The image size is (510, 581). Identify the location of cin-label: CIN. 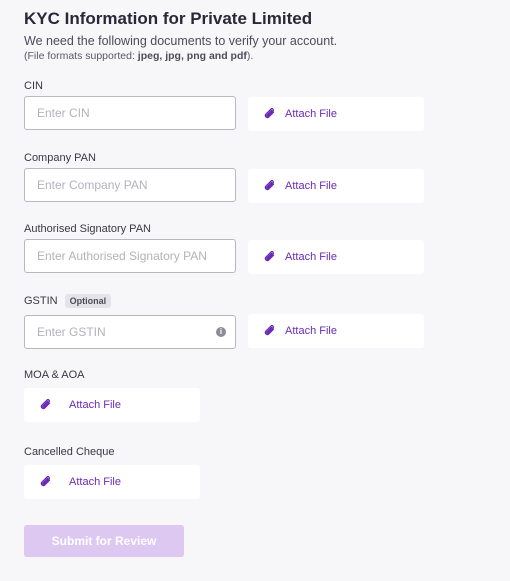
(33, 86).